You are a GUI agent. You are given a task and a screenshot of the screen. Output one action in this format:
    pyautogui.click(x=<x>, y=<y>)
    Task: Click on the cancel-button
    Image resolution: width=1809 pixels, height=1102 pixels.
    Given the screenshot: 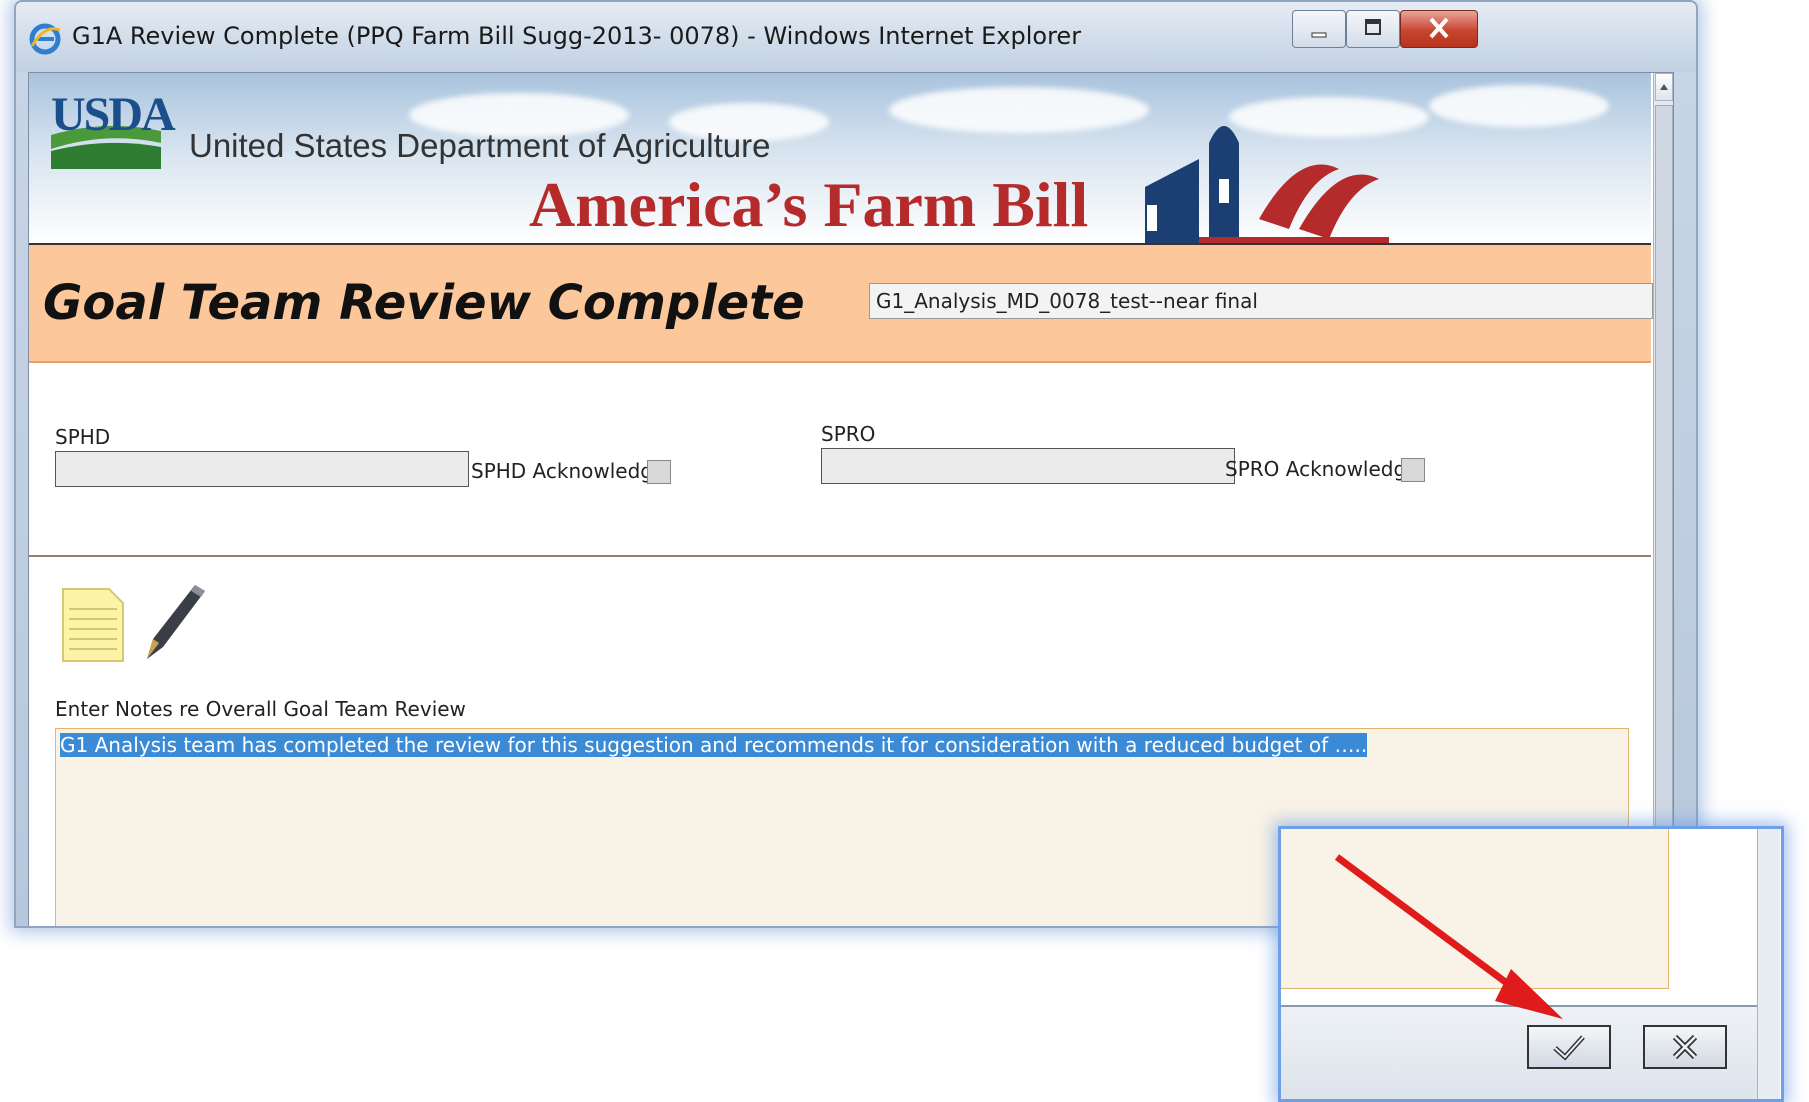 What is the action you would take?
    pyautogui.click(x=1685, y=1047)
    